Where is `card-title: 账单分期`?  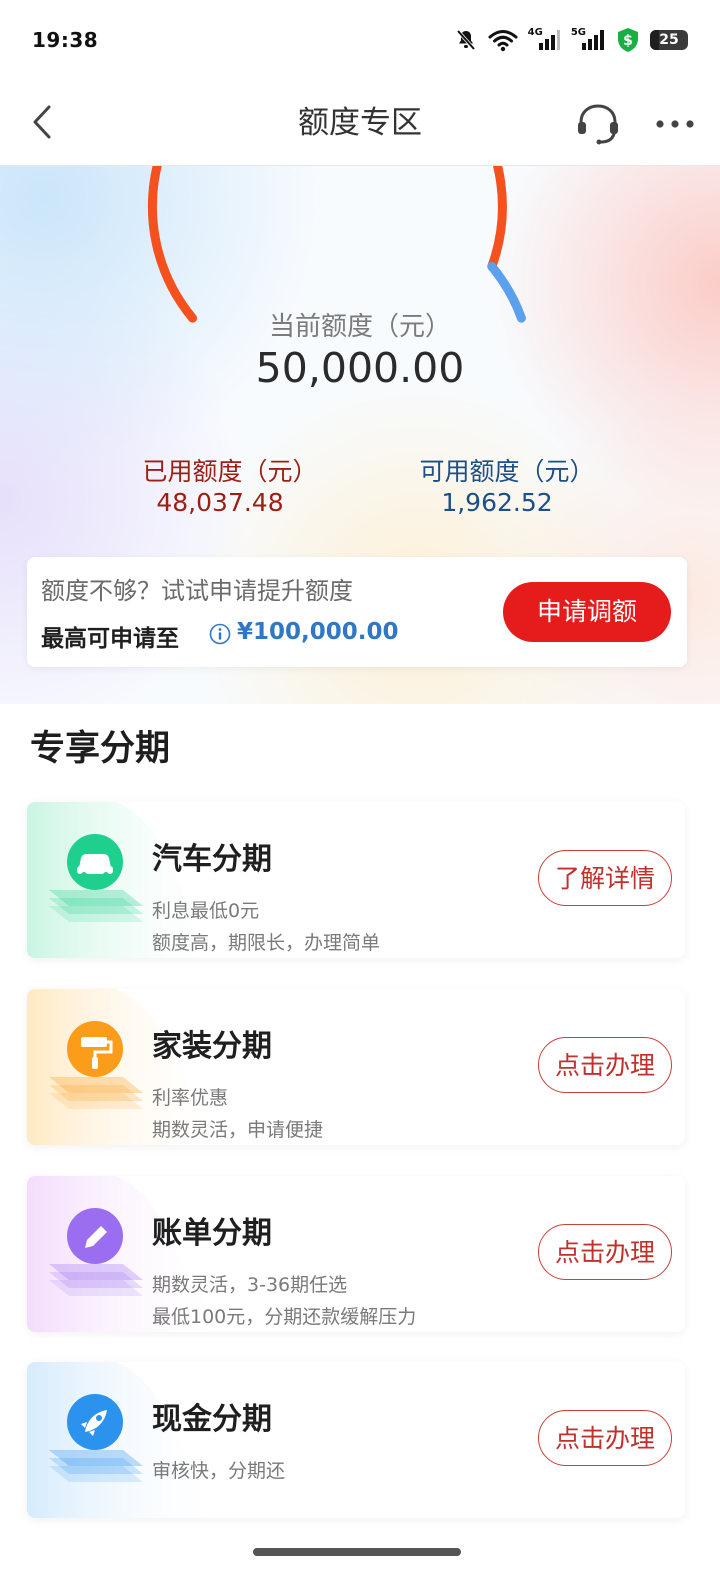
card-title: 账单分期 is located at coordinates (212, 1233).